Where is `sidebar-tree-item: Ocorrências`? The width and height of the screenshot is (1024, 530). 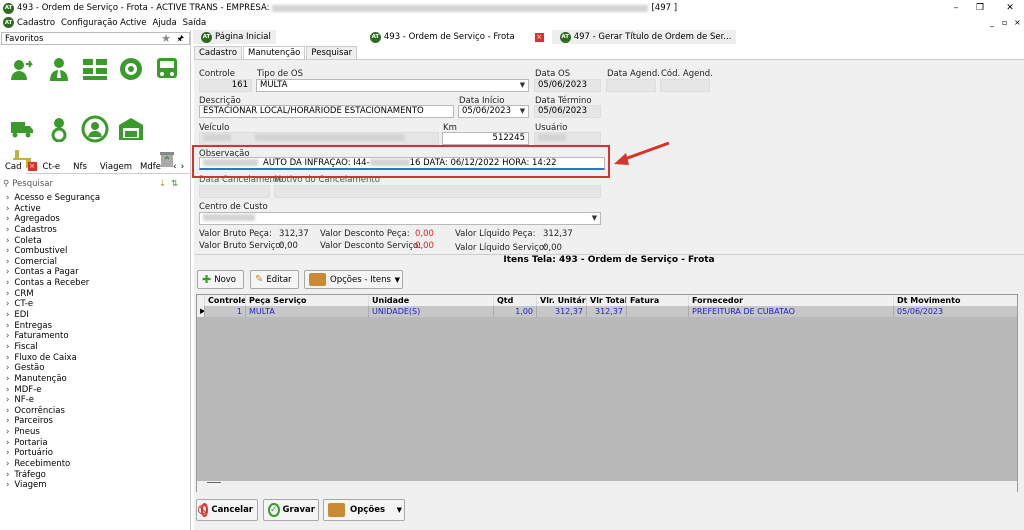 sidebar-tree-item: Ocorrências is located at coordinates (95, 411).